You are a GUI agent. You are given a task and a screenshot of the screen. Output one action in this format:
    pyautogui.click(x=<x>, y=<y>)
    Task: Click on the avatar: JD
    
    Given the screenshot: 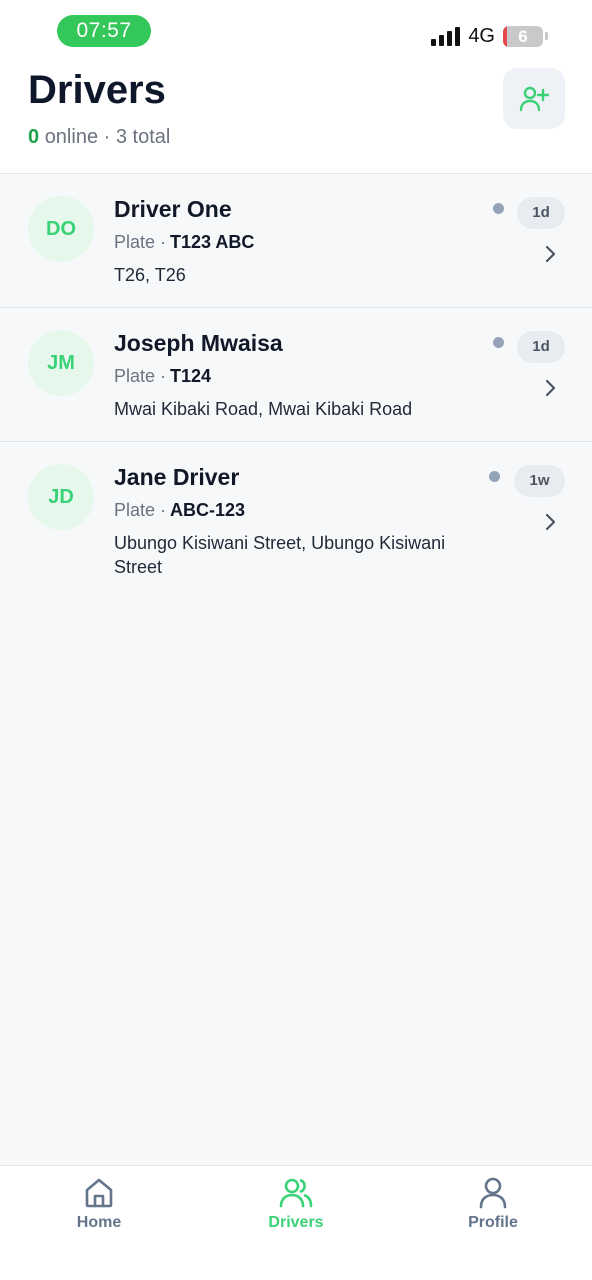 What is the action you would take?
    pyautogui.click(x=61, y=497)
    